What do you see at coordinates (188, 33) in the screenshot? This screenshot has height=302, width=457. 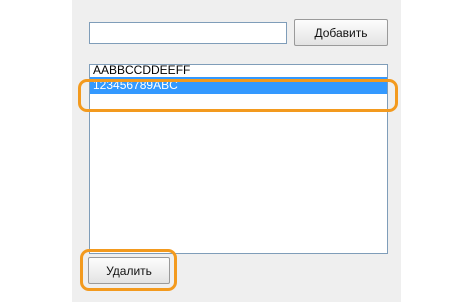 I see `address-input` at bounding box center [188, 33].